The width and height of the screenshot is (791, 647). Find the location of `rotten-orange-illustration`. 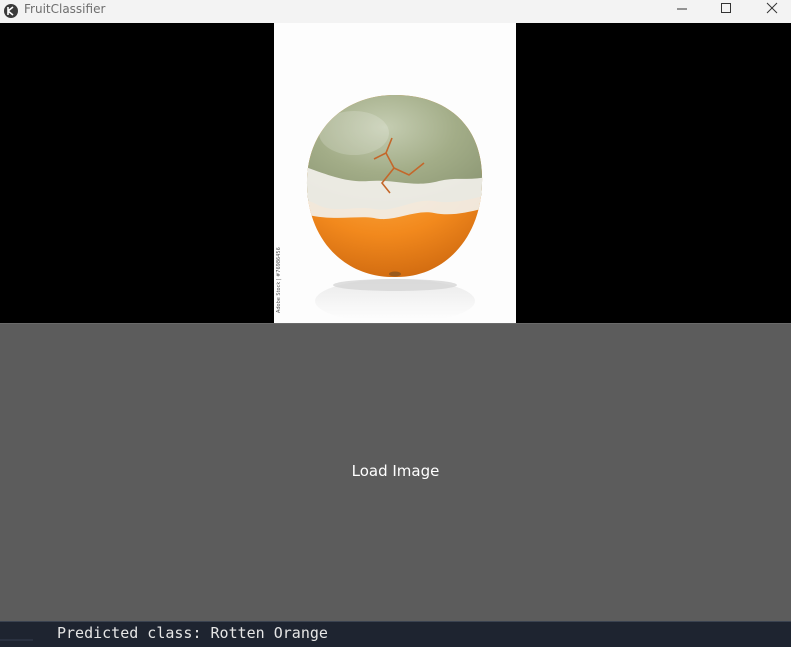

rotten-orange-illustration is located at coordinates (394, 209).